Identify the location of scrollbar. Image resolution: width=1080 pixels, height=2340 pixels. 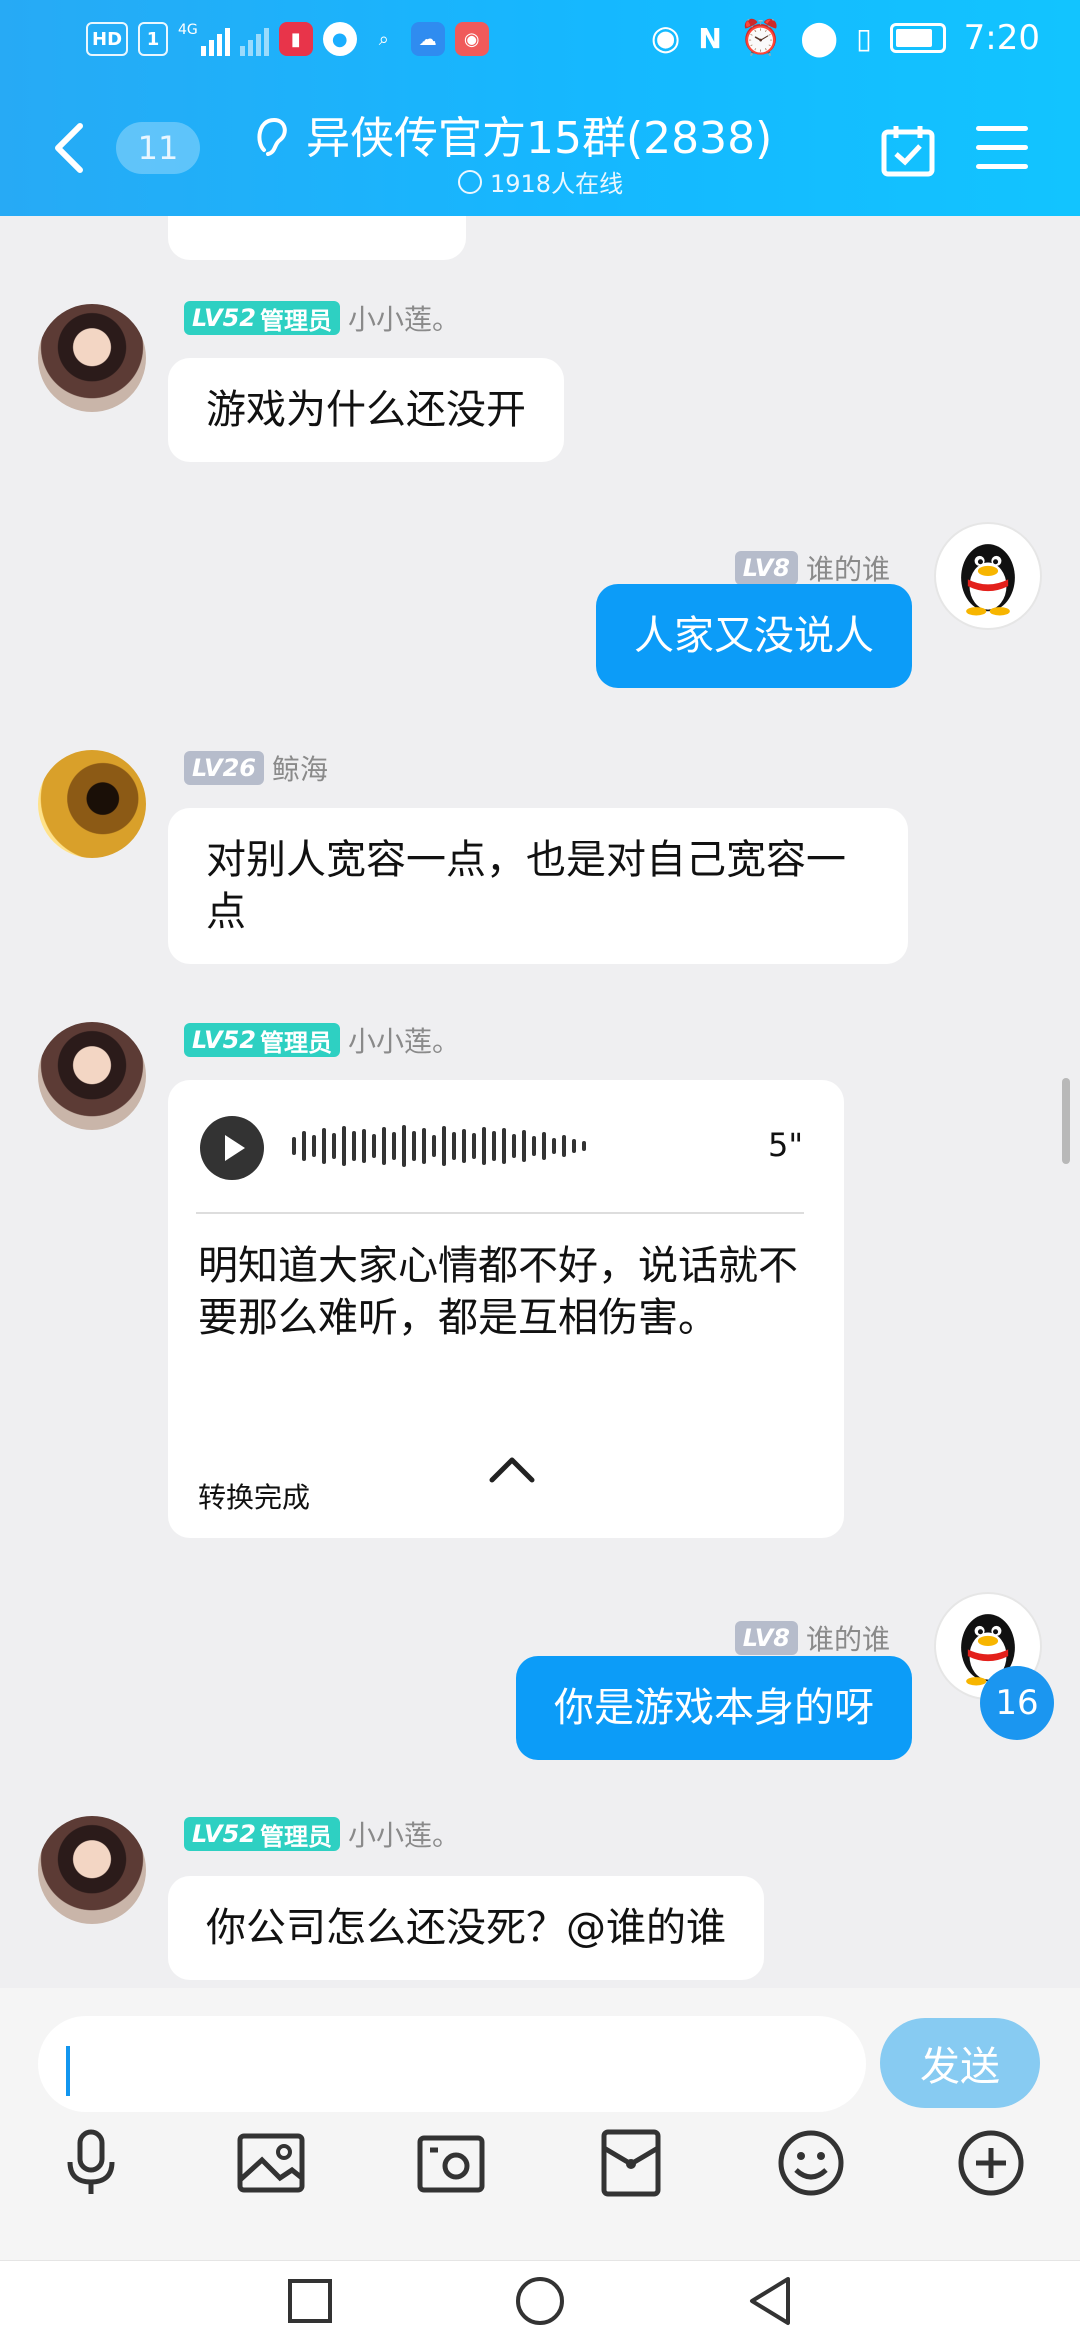
(1066, 1121).